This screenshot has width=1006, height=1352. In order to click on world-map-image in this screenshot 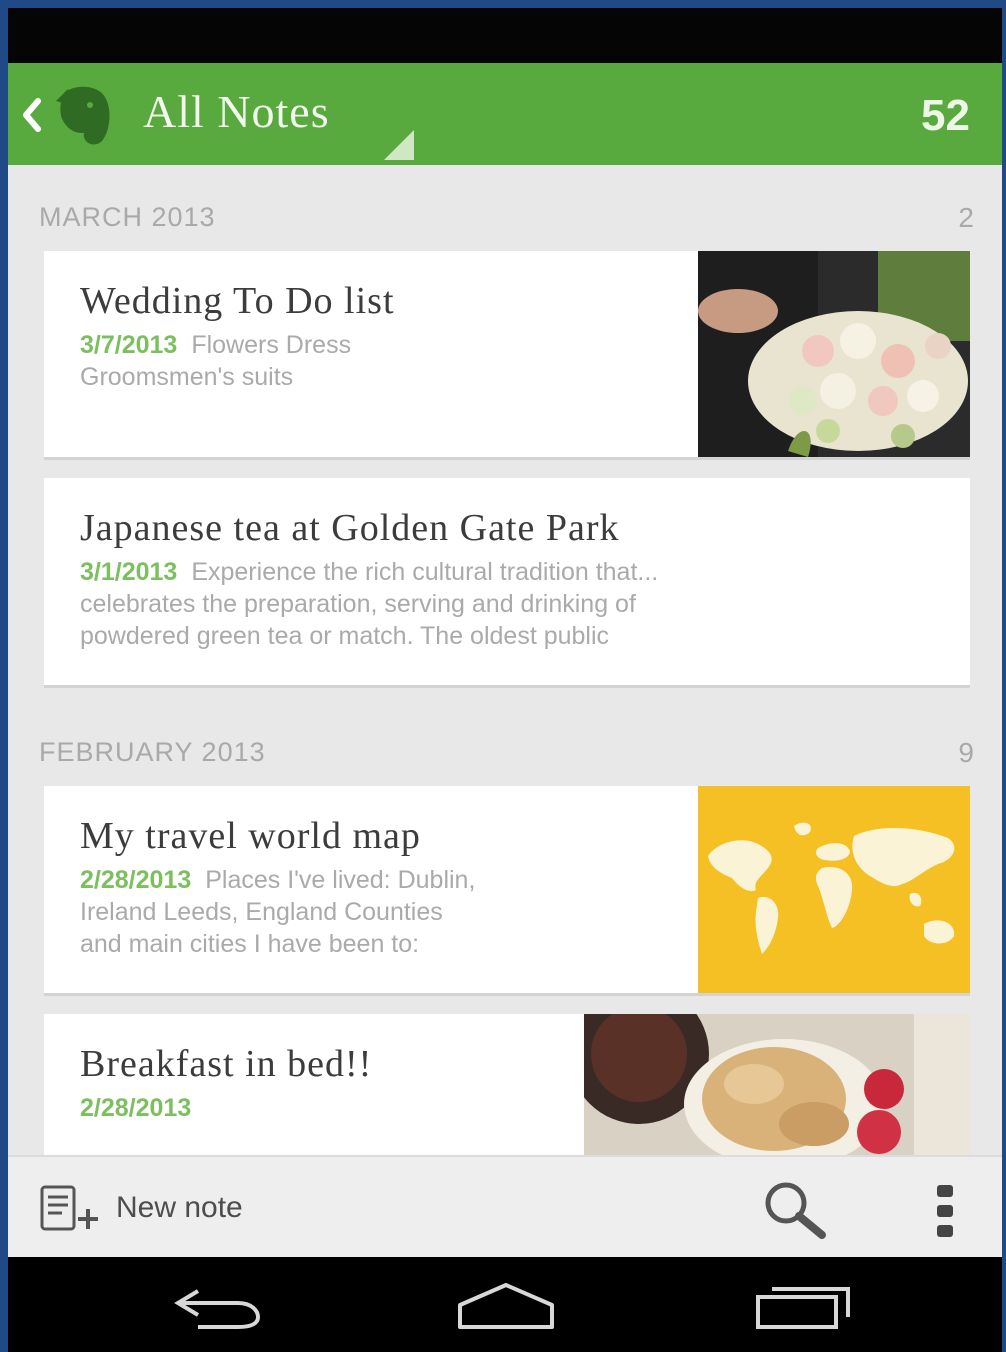, I will do `click(834, 889)`.